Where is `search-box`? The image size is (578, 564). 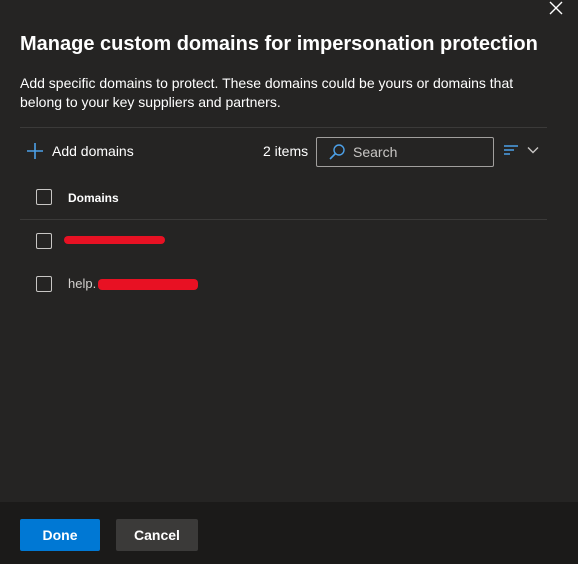
search-box is located at coordinates (405, 152).